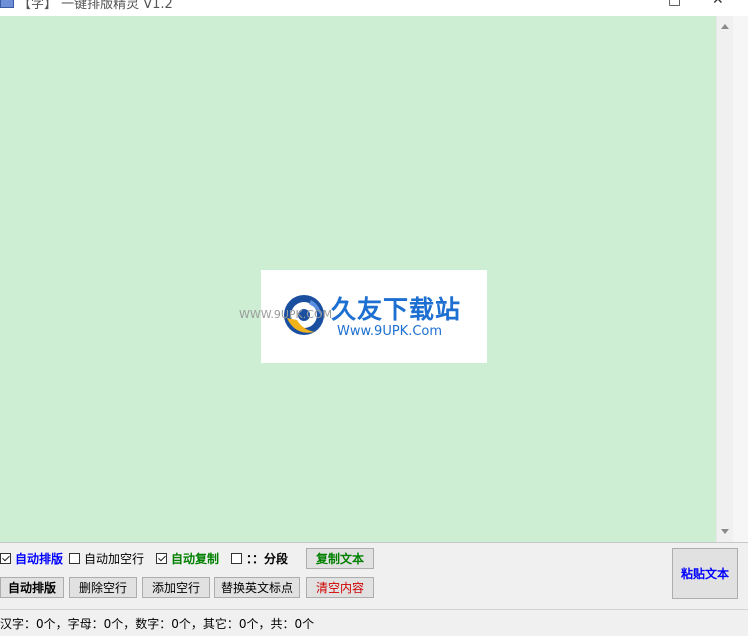  Describe the element at coordinates (114, 558) in the screenshot. I see `auto-add-blank-label: 自动加空行` at that location.